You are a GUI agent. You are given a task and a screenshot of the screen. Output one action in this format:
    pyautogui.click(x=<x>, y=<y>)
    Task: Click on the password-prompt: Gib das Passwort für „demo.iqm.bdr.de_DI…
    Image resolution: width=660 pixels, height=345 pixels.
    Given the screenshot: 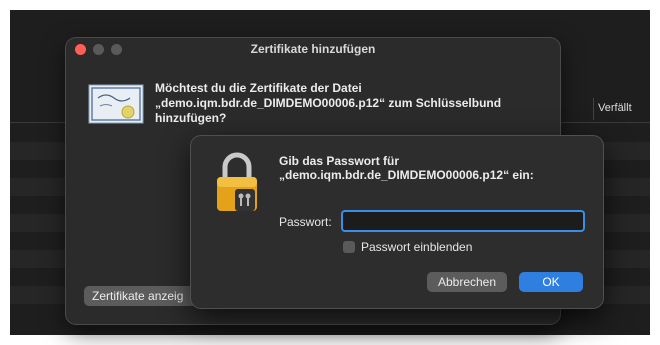 What is the action you would take?
    pyautogui.click(x=434, y=168)
    